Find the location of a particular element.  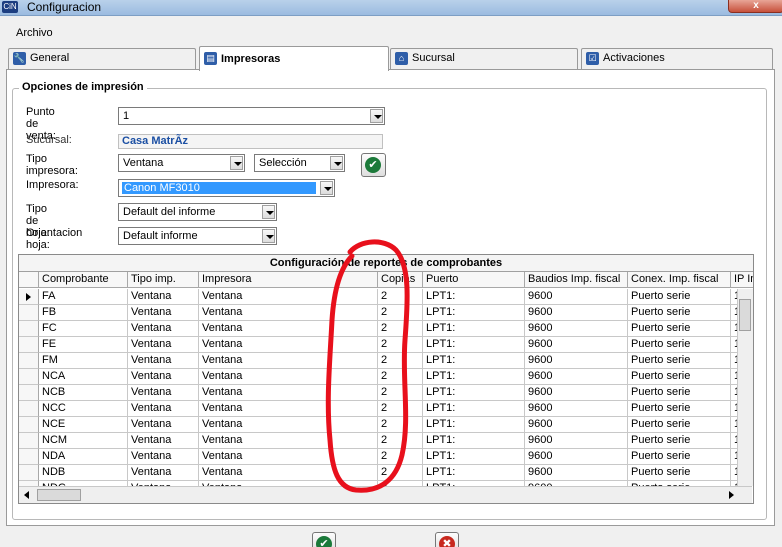

horizontal-scrollbar is located at coordinates (385, 494).